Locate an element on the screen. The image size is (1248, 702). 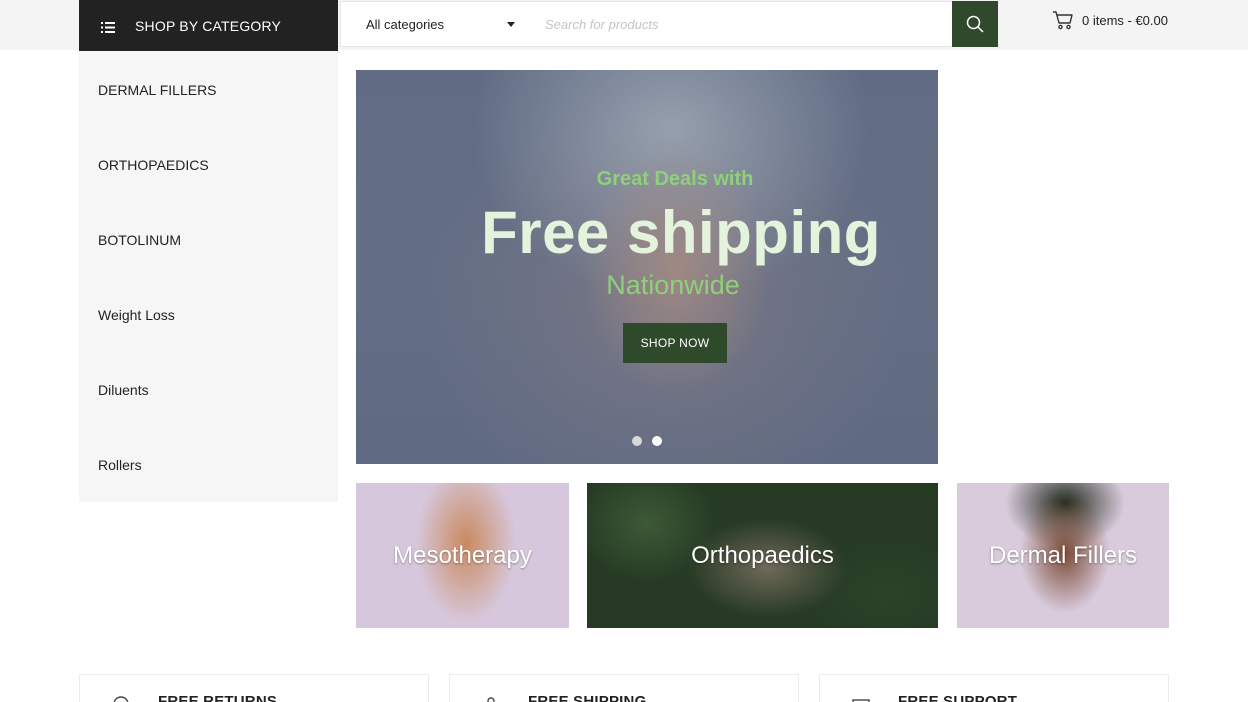
search-icon is located at coordinates (975, 24).